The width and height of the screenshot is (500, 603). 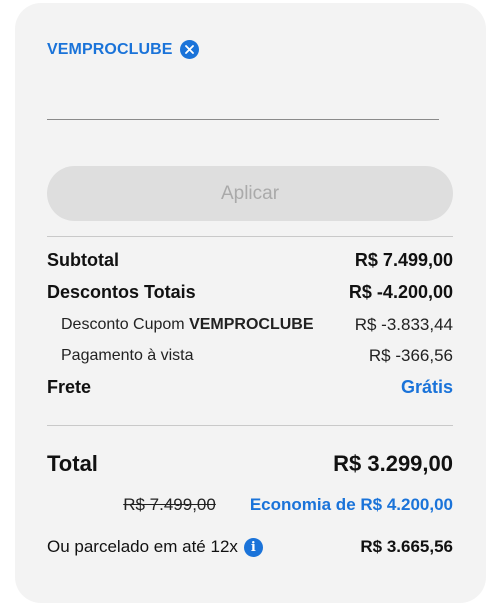 What do you see at coordinates (243, 90) in the screenshot?
I see `coupon-input` at bounding box center [243, 90].